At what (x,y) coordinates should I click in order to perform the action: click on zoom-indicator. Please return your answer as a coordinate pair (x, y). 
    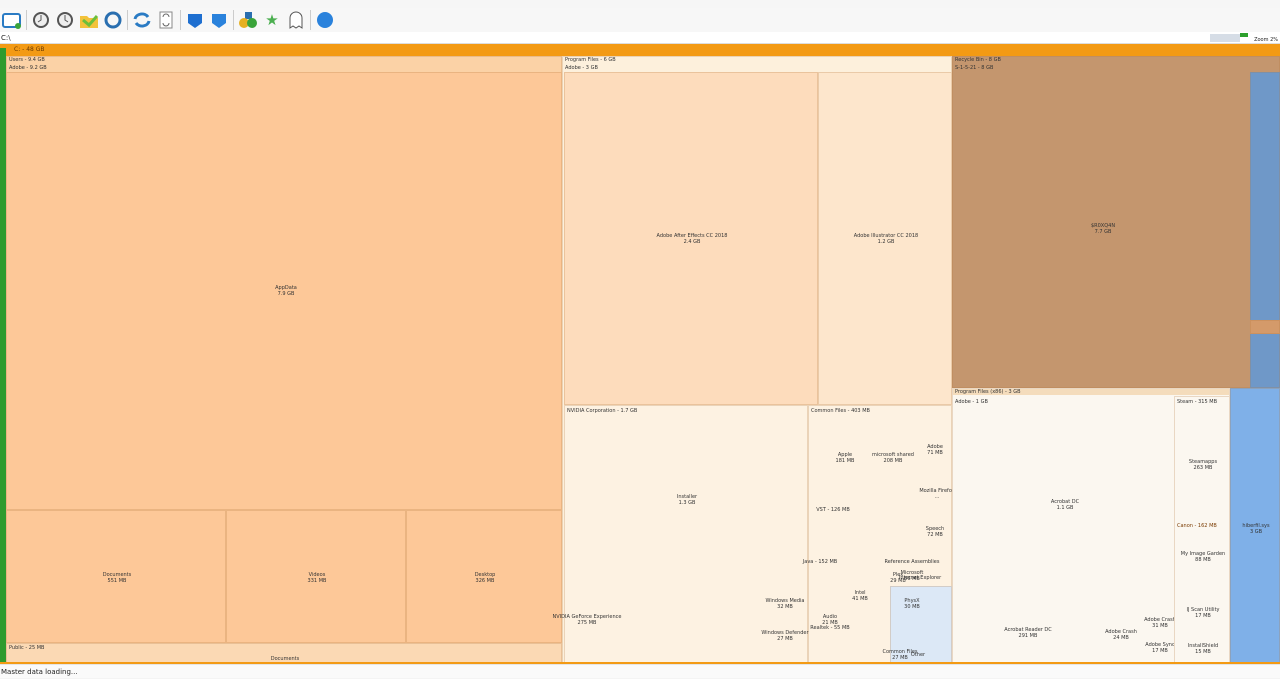
    Looking at the image, I should click on (1244, 35).